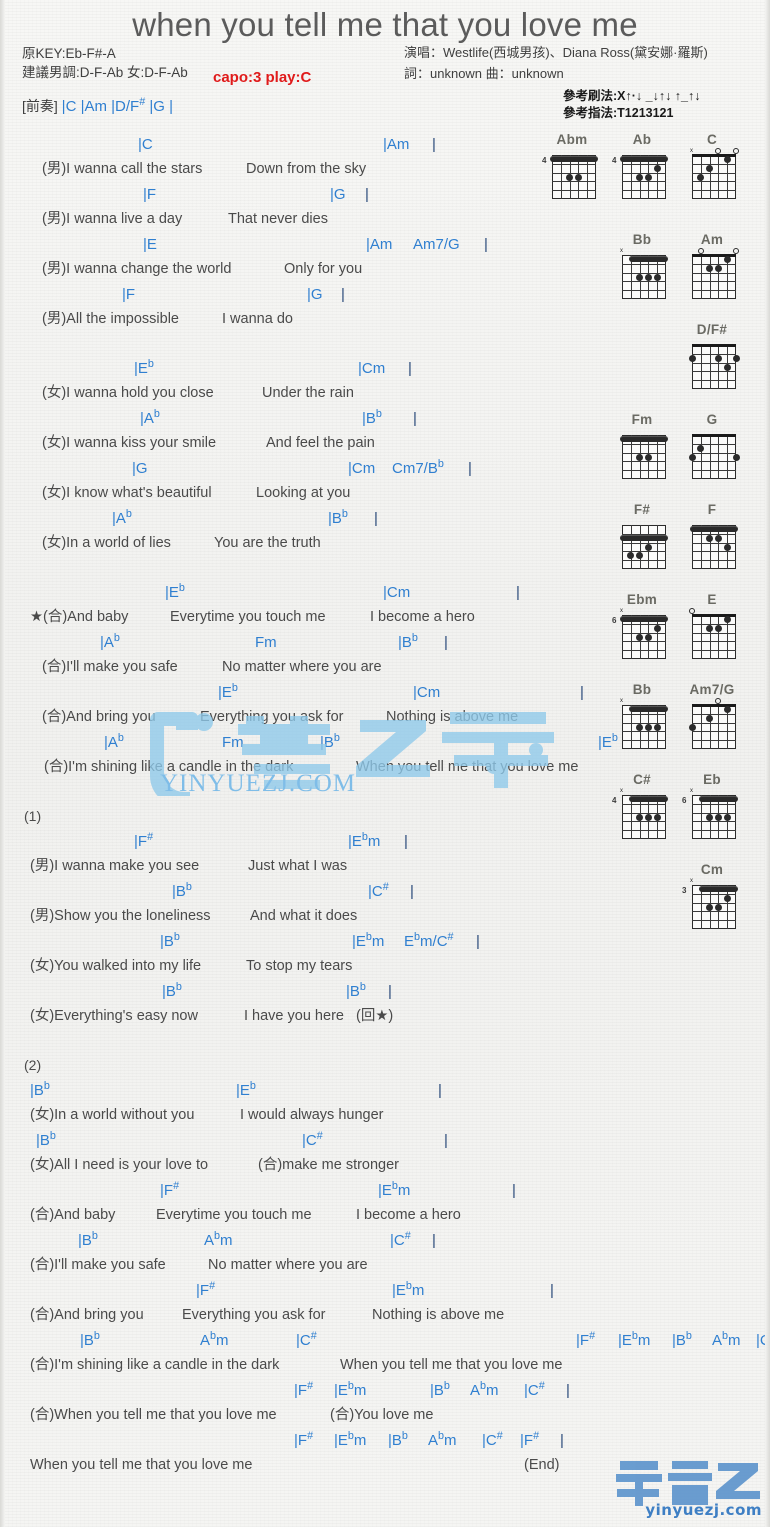 The image size is (770, 1527). What do you see at coordinates (385, 1340) in the screenshot?
I see `chord-row: |BbAbm|C#|F#|Ebm|BbAbm|C#` at bounding box center [385, 1340].